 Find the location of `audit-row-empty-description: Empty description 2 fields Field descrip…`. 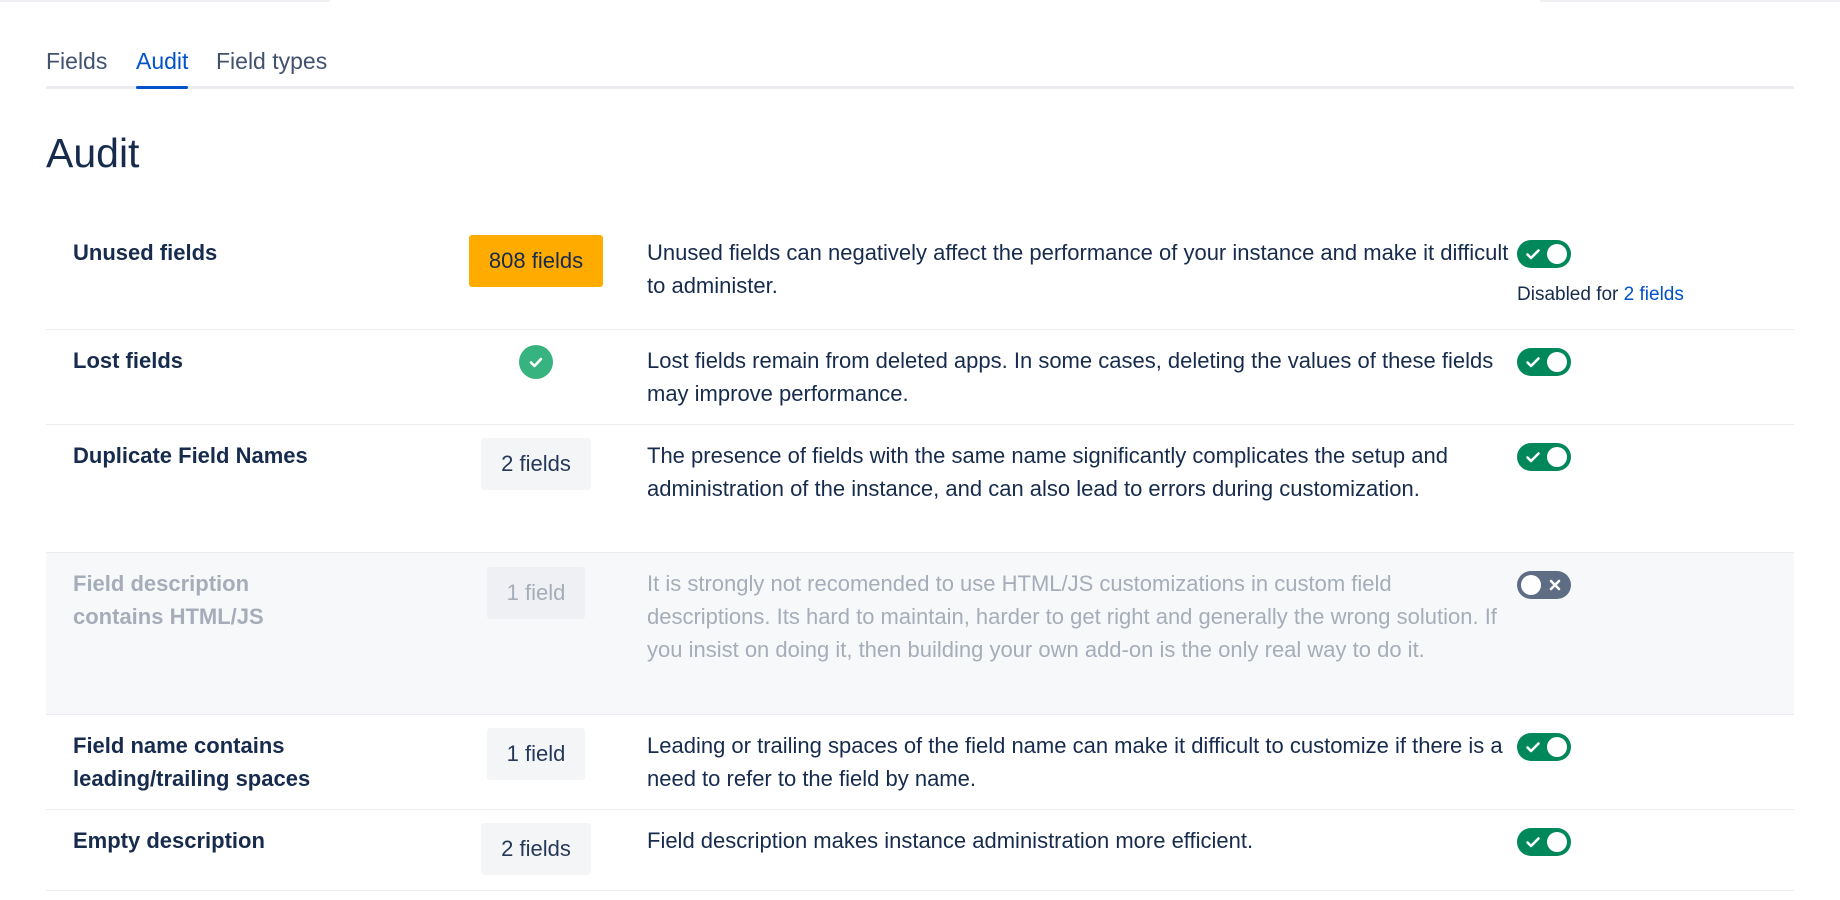

audit-row-empty-description: Empty description 2 fields Field descrip… is located at coordinates (920, 850).